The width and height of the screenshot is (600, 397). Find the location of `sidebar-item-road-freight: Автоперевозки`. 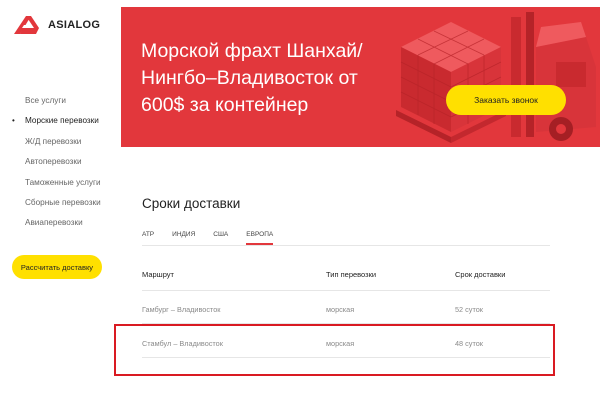

sidebar-item-road-freight: Автоперевозки is located at coordinates (56, 165).